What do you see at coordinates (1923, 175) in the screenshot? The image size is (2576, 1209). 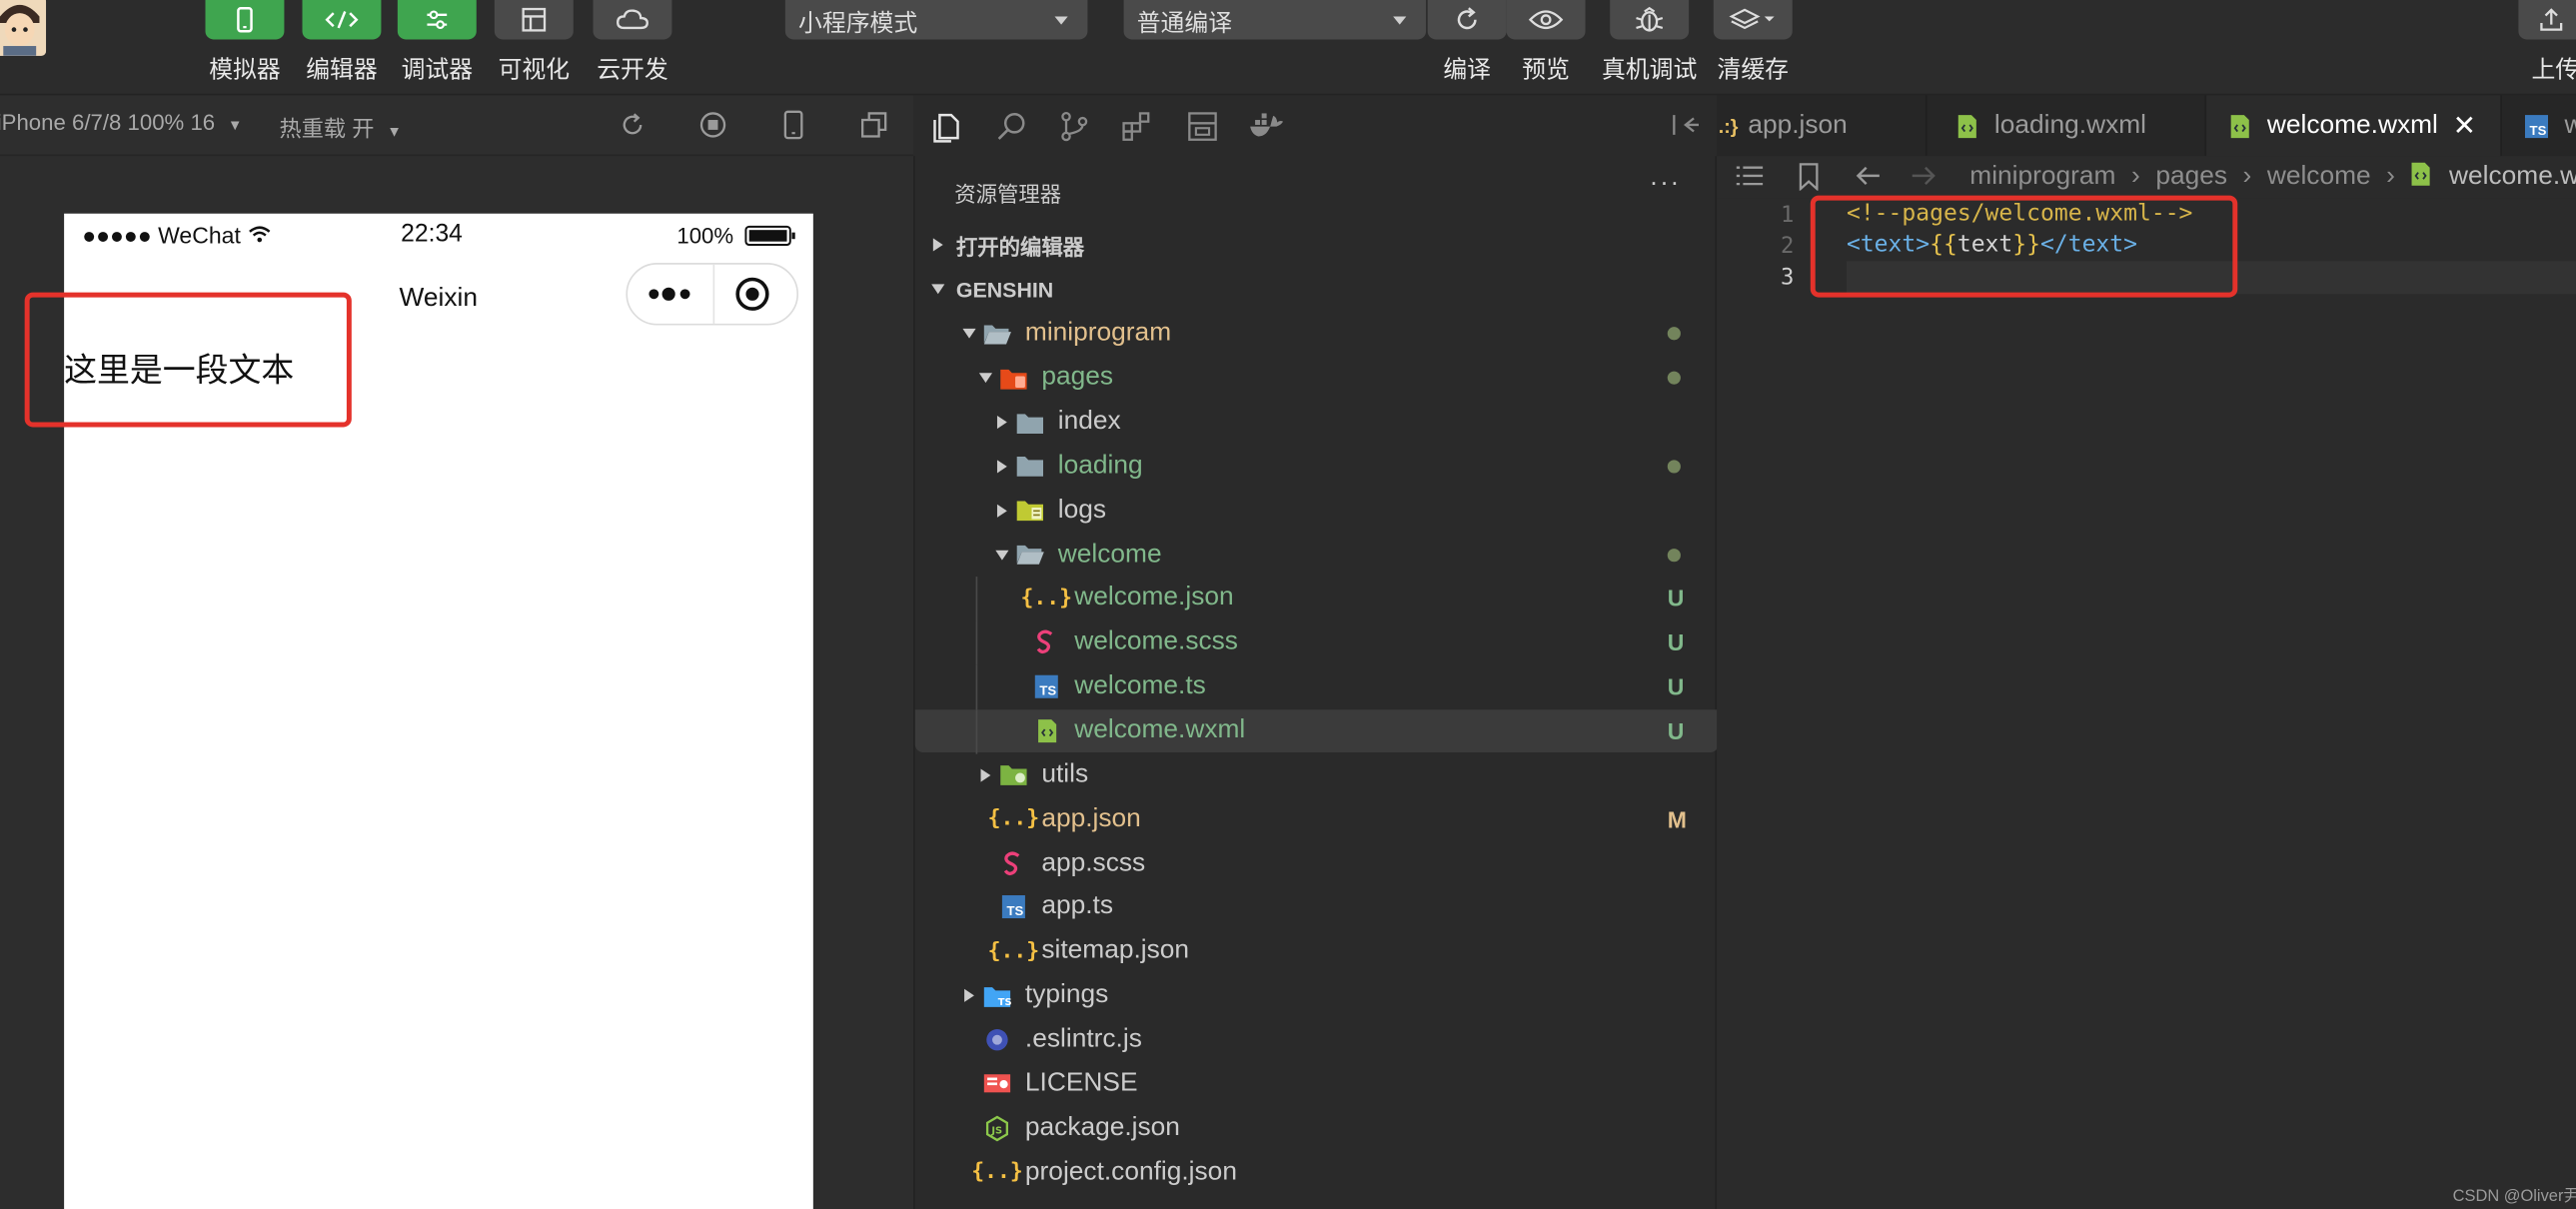 I see `arrow-right-icon` at bounding box center [1923, 175].